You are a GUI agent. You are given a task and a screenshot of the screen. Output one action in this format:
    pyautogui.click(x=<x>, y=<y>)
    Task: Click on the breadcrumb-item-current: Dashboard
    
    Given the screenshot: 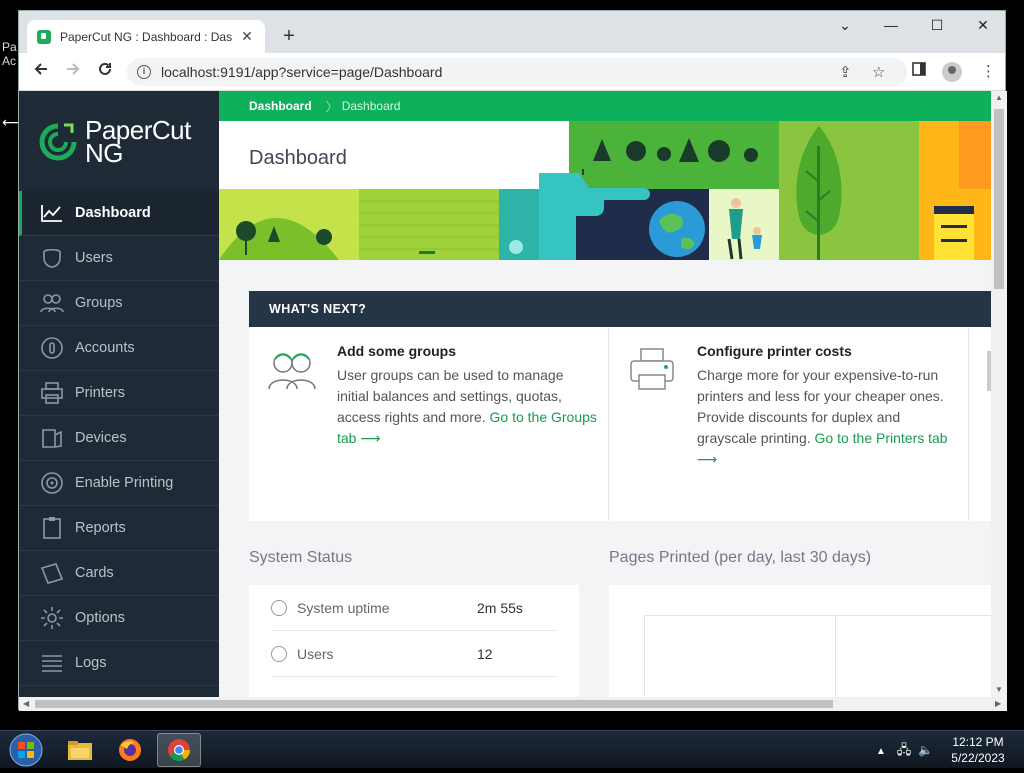 What is the action you would take?
    pyautogui.click(x=371, y=106)
    